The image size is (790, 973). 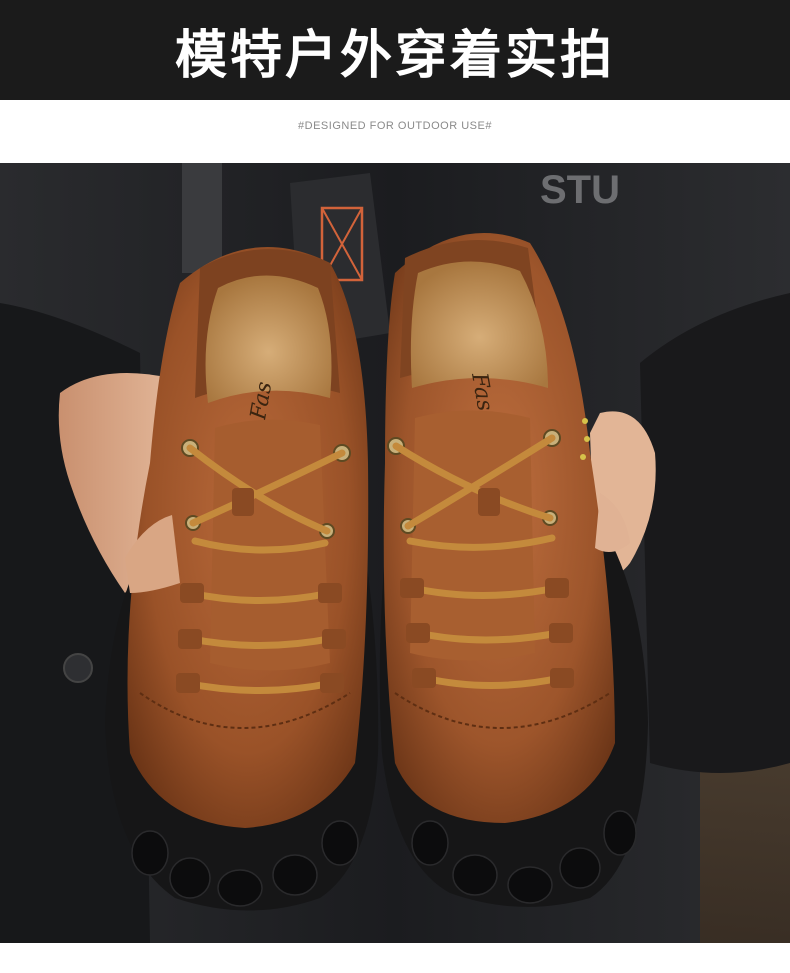 I want to click on right-sleeve, so click(x=715, y=533).